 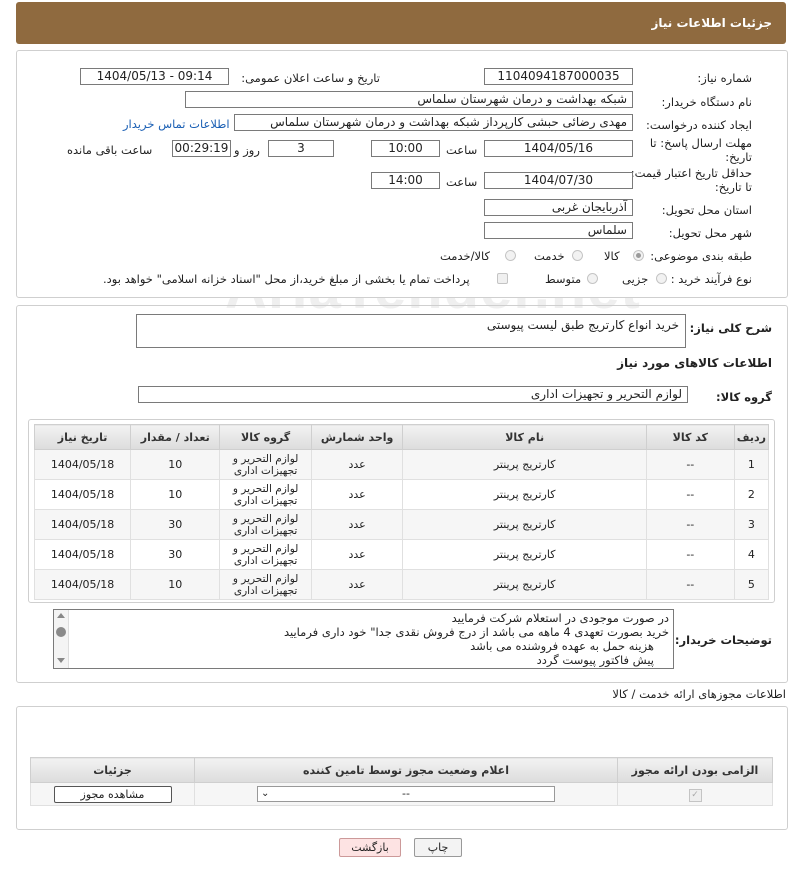 What do you see at coordinates (502, 278) in the screenshot?
I see `treasury-payment-checkbox` at bounding box center [502, 278].